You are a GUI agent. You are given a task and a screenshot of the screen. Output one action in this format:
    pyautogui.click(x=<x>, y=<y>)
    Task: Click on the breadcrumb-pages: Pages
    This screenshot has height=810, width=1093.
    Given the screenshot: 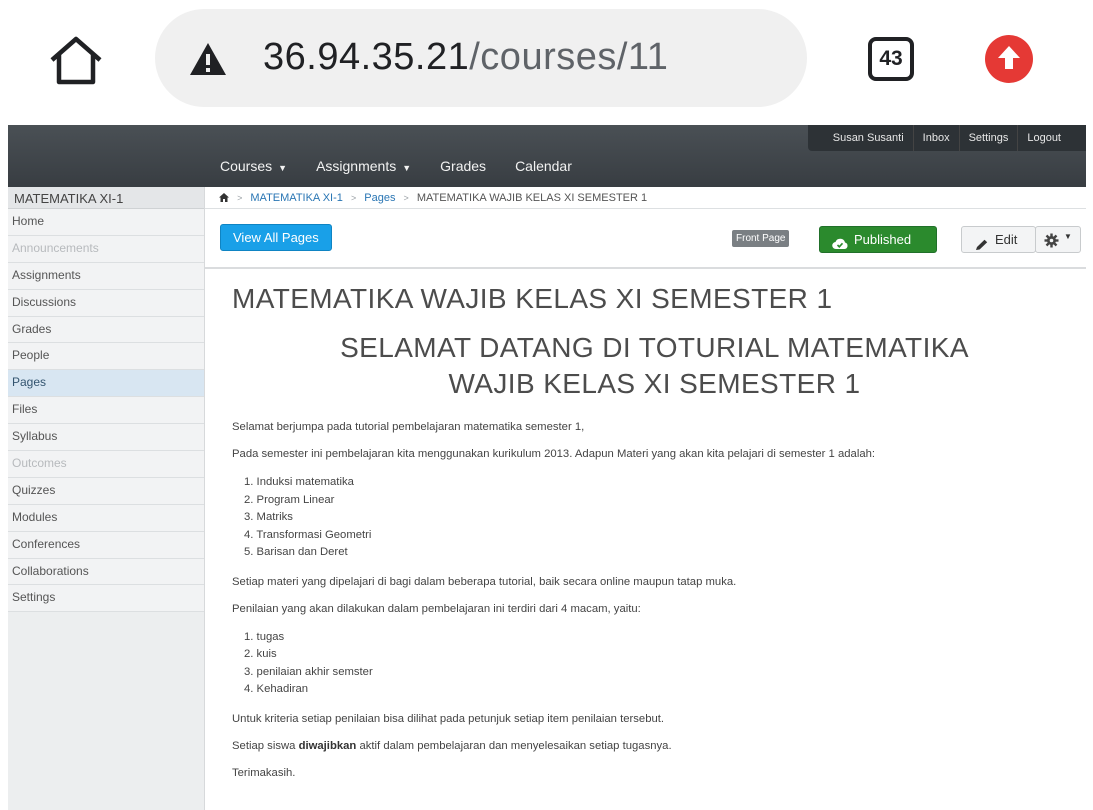 What is the action you would take?
    pyautogui.click(x=379, y=198)
    